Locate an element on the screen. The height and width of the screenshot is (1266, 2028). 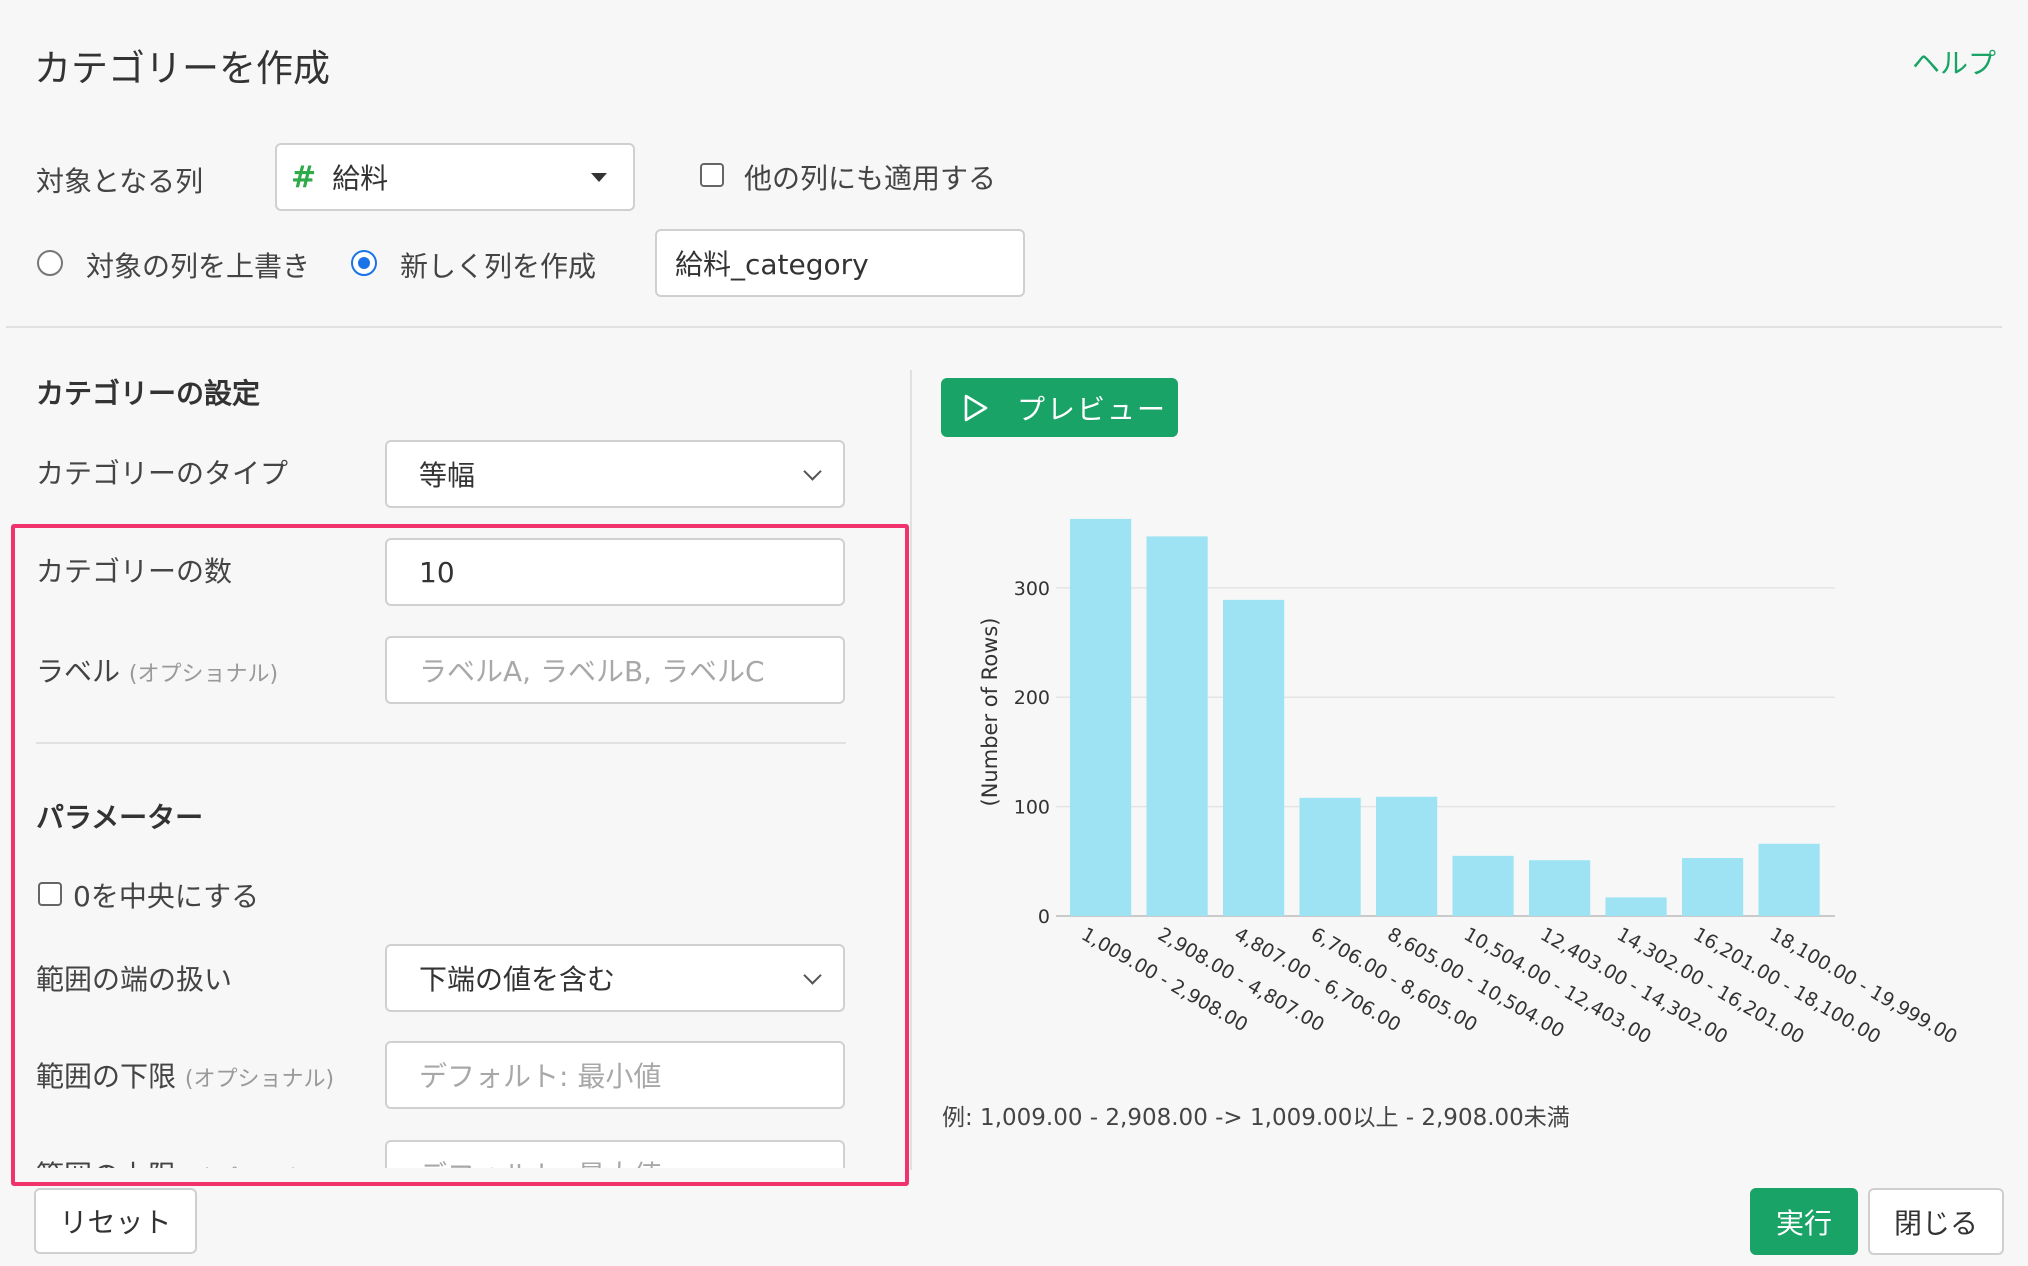
play-icon is located at coordinates (976, 407).